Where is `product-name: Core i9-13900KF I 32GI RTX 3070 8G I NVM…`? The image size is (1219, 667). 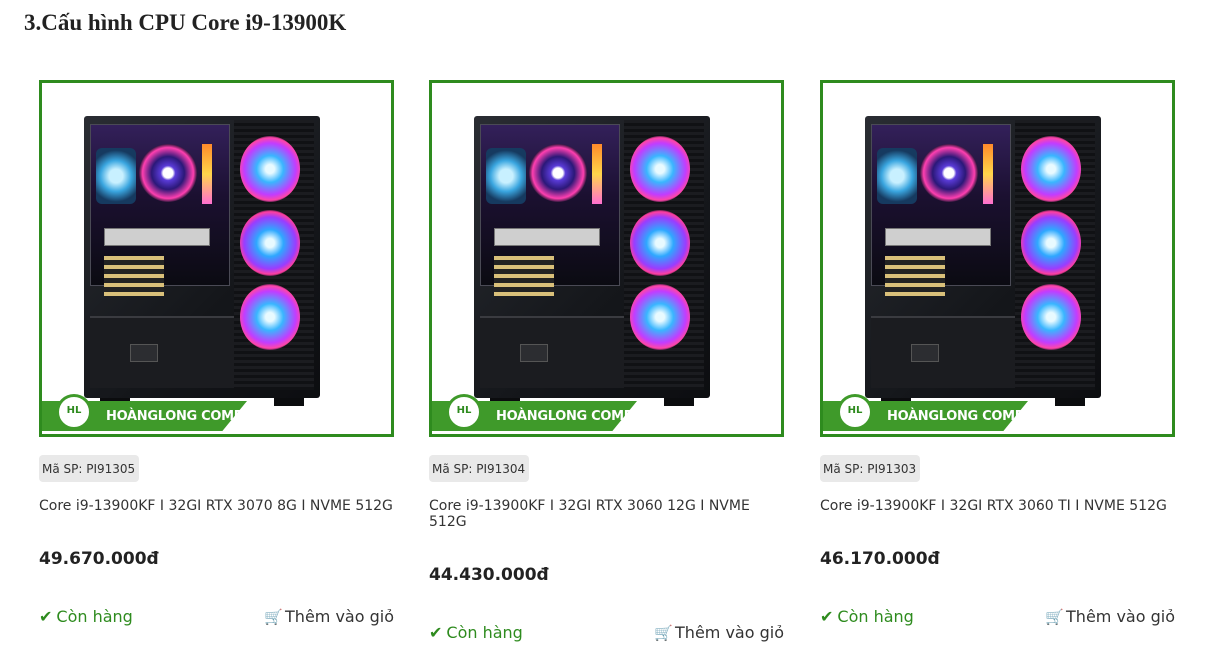
product-name: Core i9-13900KF I 32GI RTX 3070 8G I NVM… is located at coordinates (216, 506).